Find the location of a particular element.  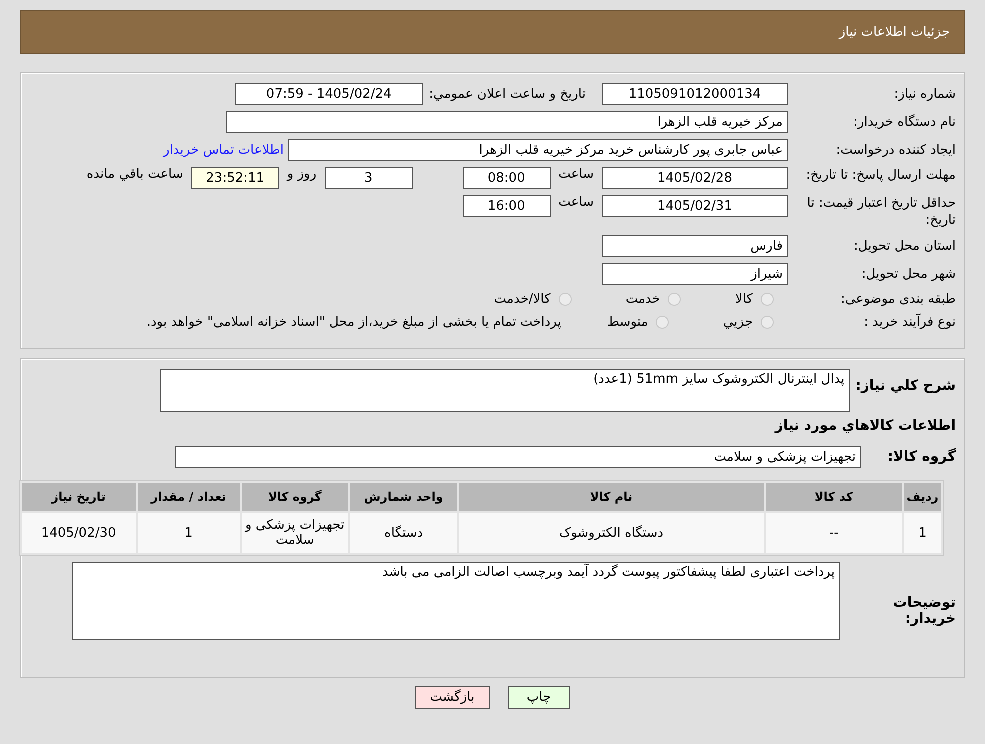

field-label: استان محل تحویل: is located at coordinates (904, 246).